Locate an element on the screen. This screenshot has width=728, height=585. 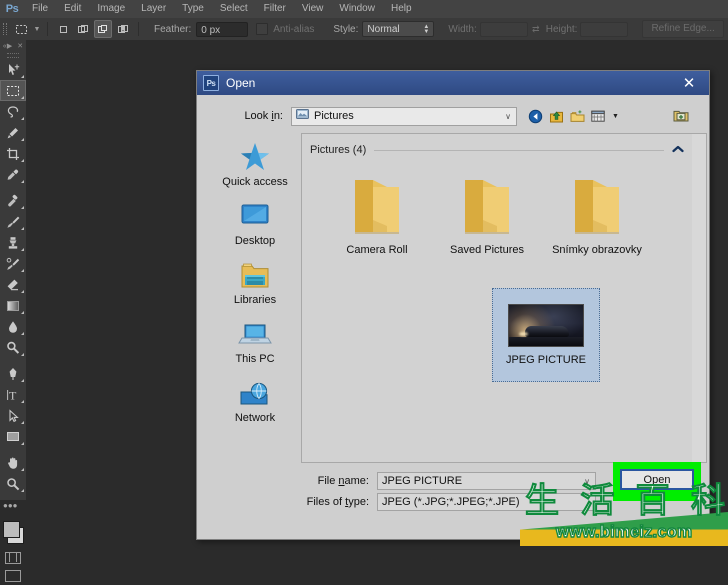
place-label: Desktop is located at coordinates (255, 241).